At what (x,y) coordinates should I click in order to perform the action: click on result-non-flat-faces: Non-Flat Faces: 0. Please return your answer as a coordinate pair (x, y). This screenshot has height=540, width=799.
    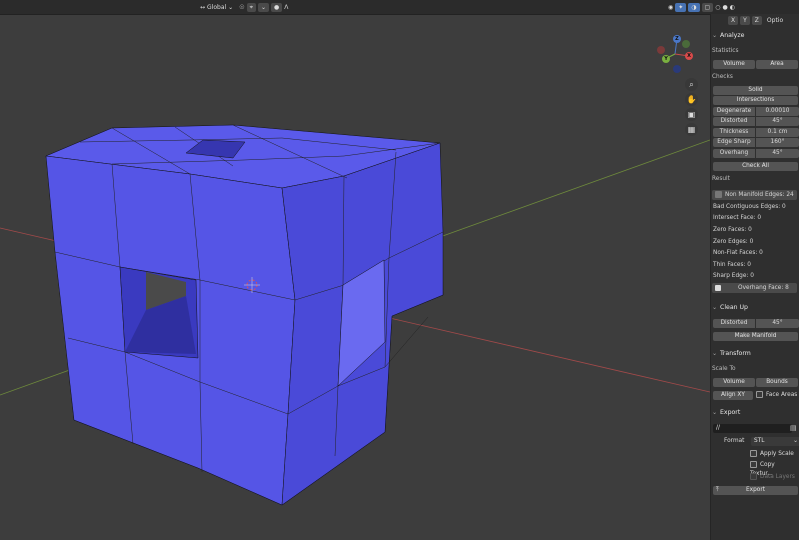
    Looking at the image, I should click on (738, 253).